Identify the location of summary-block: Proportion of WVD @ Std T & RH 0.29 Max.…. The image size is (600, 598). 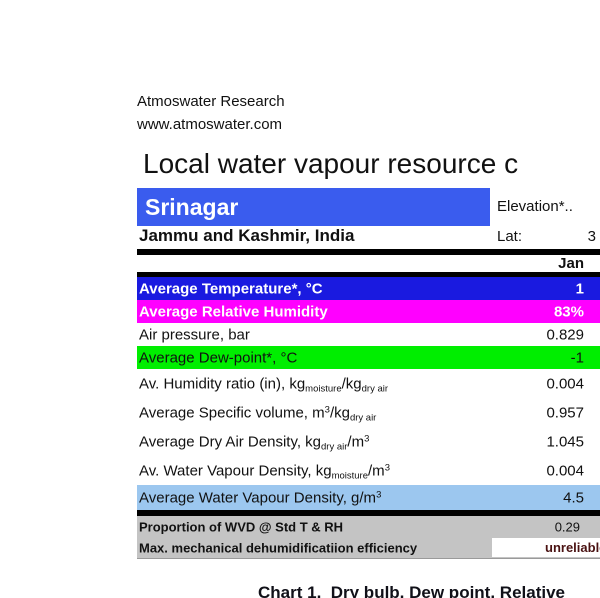
(368, 537).